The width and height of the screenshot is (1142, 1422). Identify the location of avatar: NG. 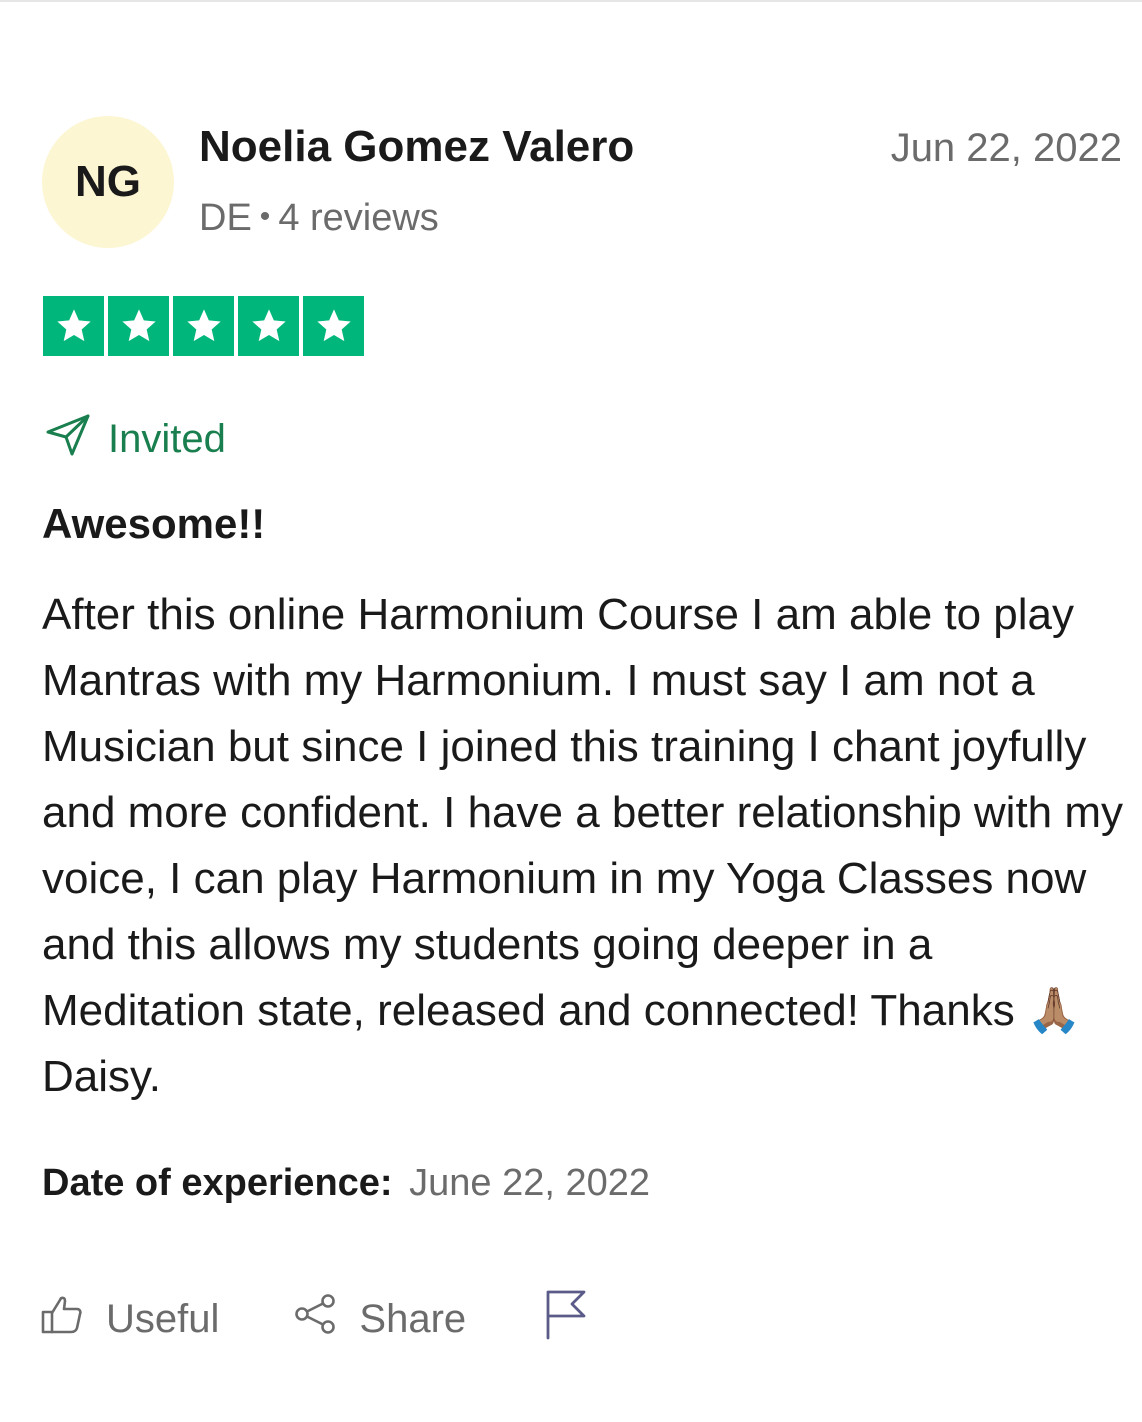
(108, 182).